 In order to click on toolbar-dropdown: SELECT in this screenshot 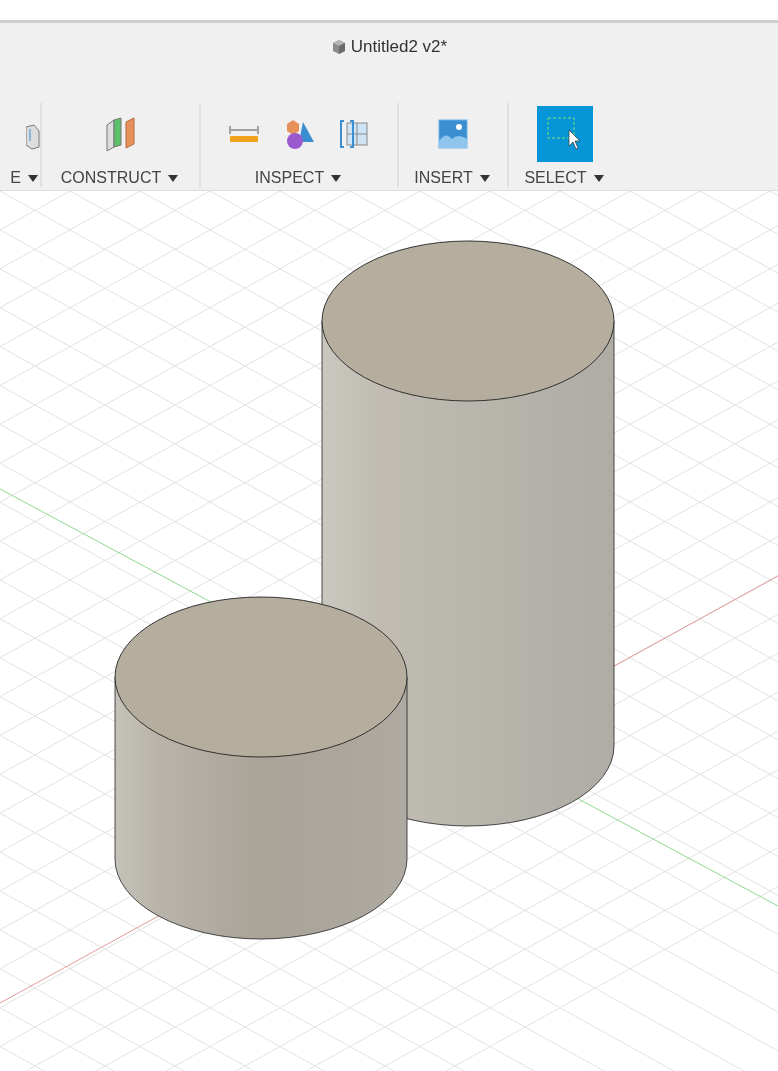, I will do `click(565, 178)`.